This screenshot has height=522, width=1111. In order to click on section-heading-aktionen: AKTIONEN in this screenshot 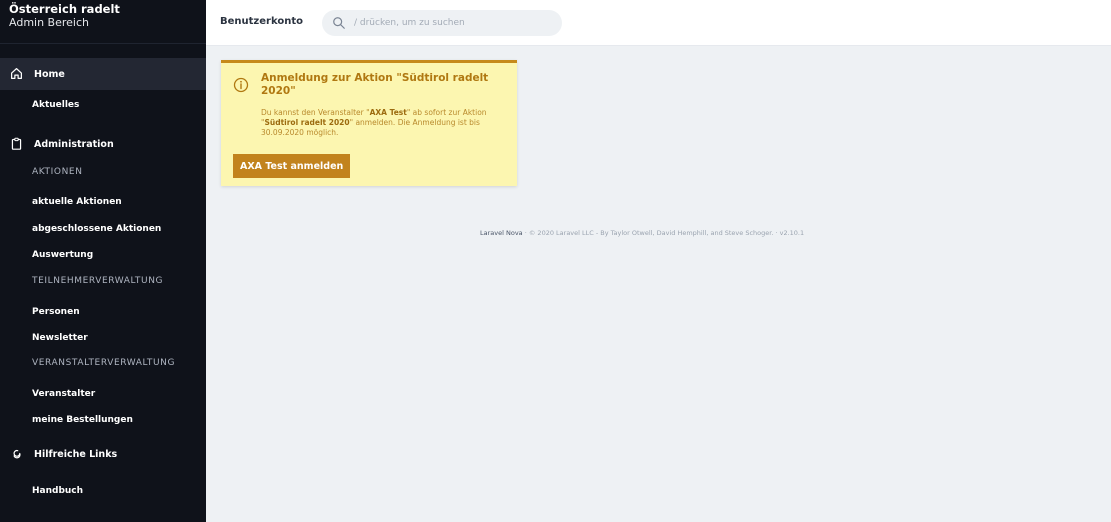, I will do `click(57, 172)`.